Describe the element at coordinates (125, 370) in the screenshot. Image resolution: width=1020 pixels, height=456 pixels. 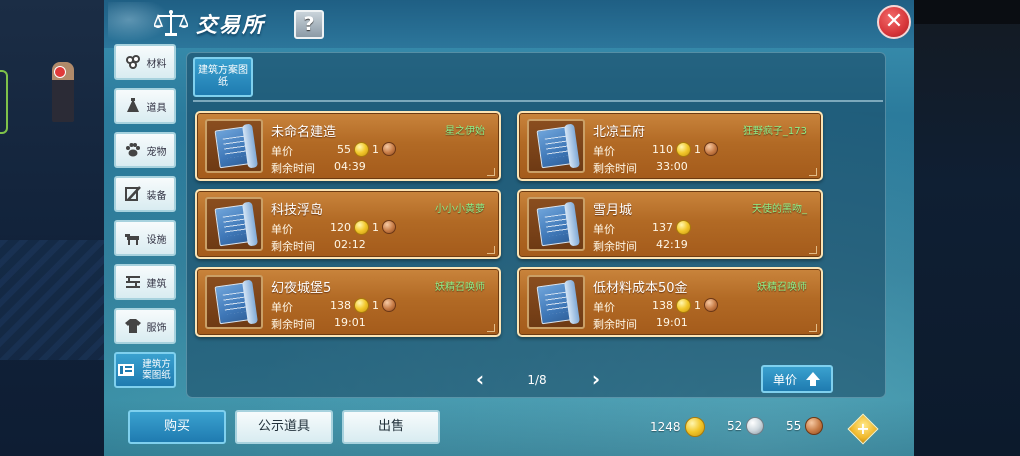
I see `blueprint-icon` at that location.